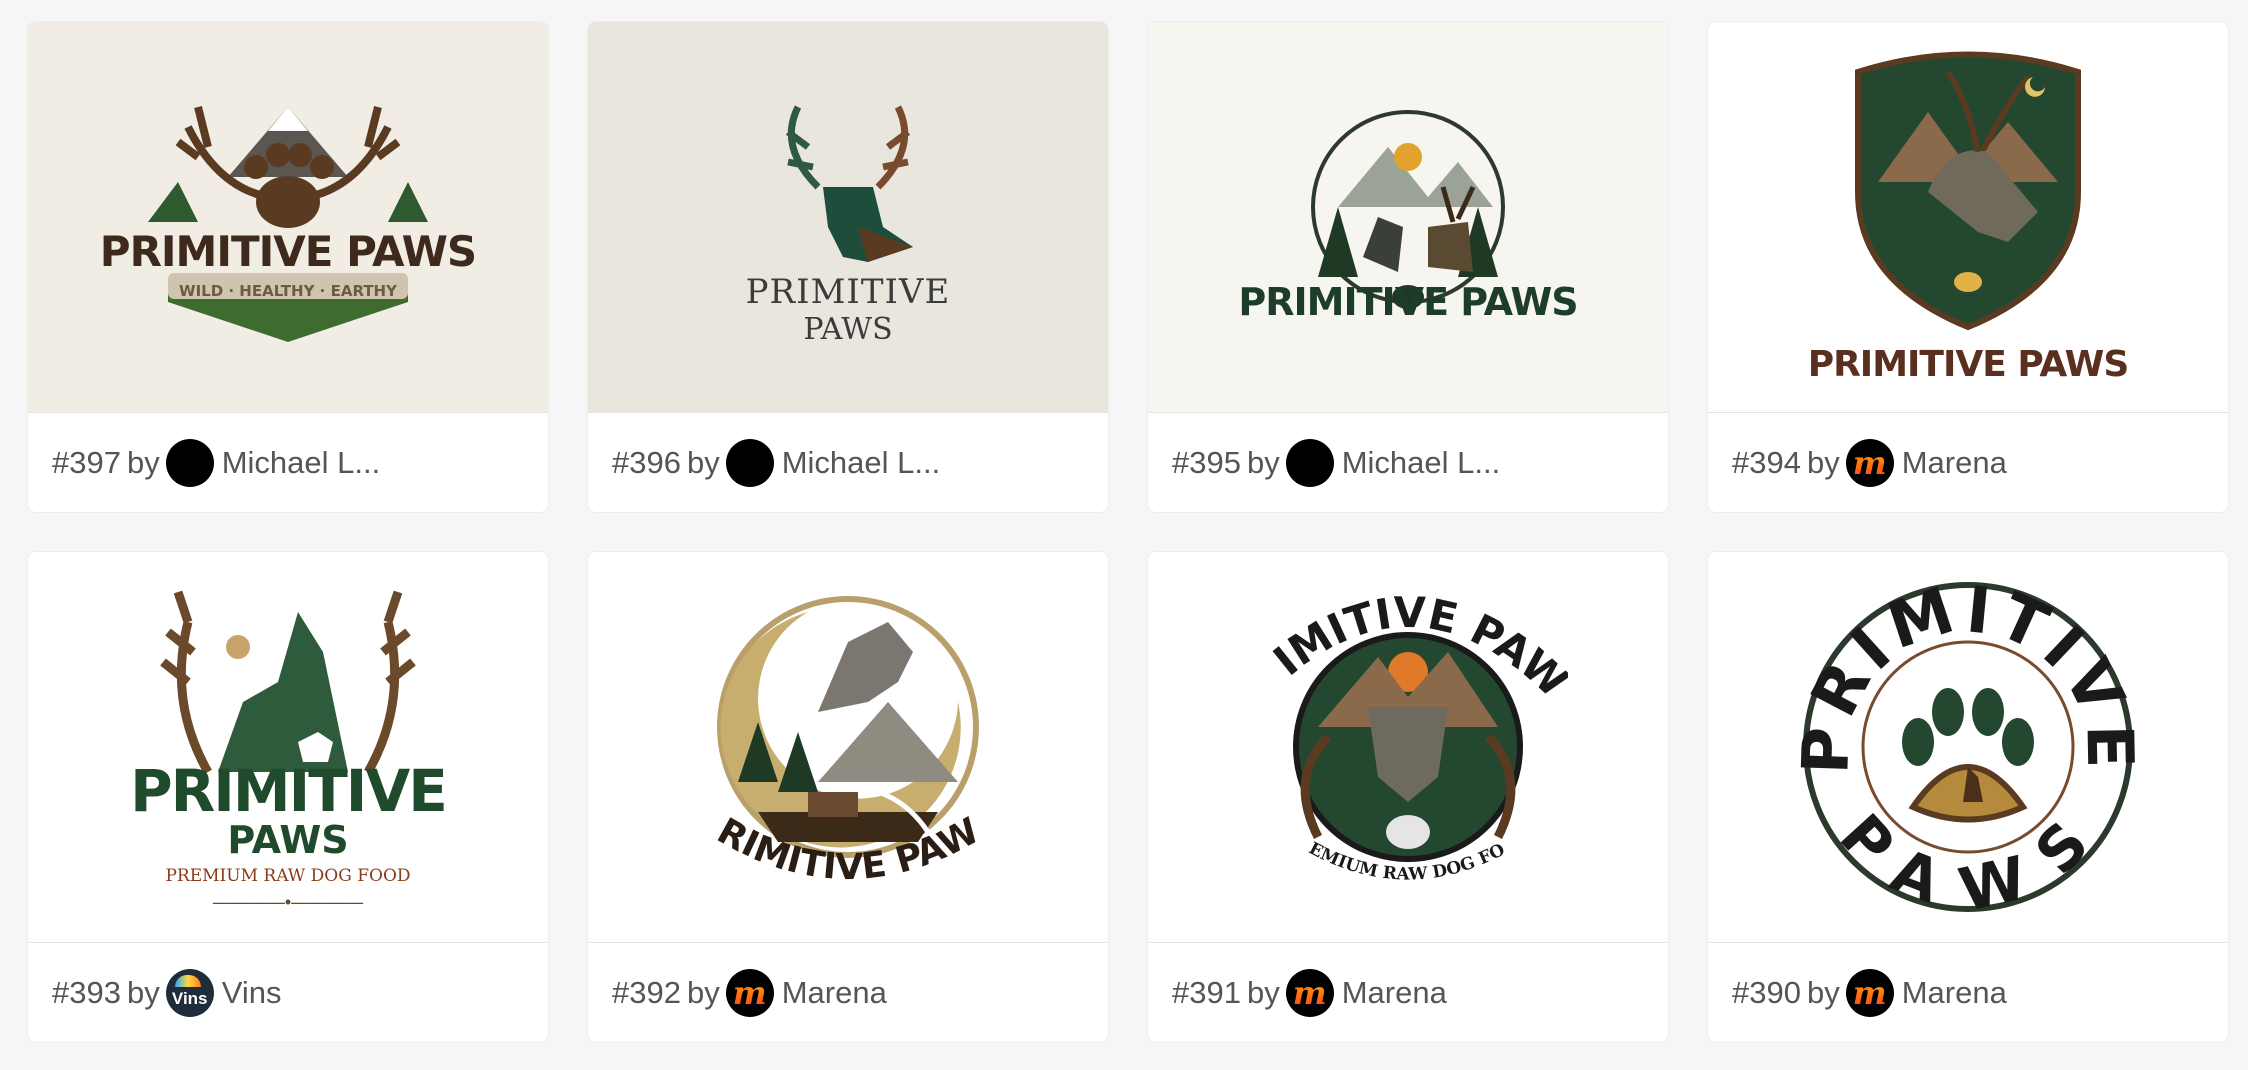 Image resolution: width=2248 pixels, height=1070 pixels. I want to click on author-name: Vins, so click(252, 993).